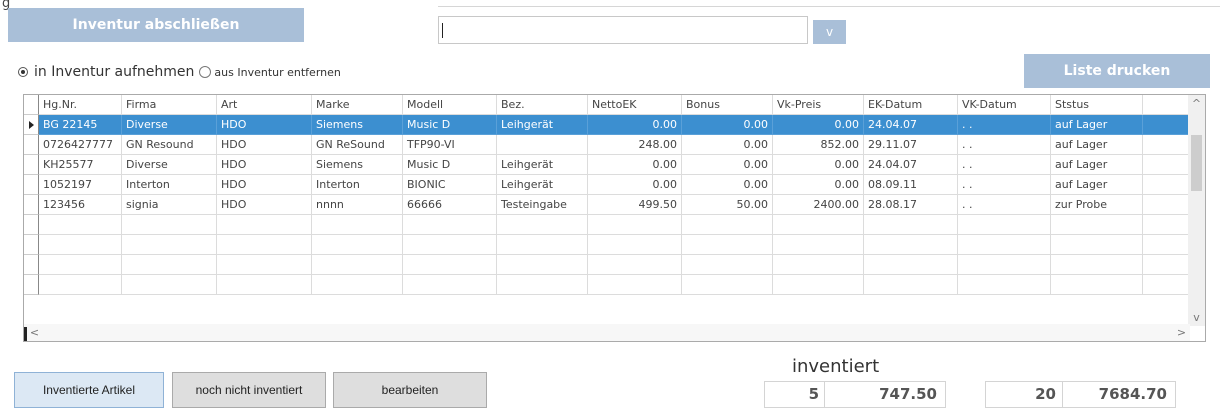 The width and height of the screenshot is (1220, 410). What do you see at coordinates (542, 205) in the screenshot?
I see `table-cell: Testeingabe` at bounding box center [542, 205].